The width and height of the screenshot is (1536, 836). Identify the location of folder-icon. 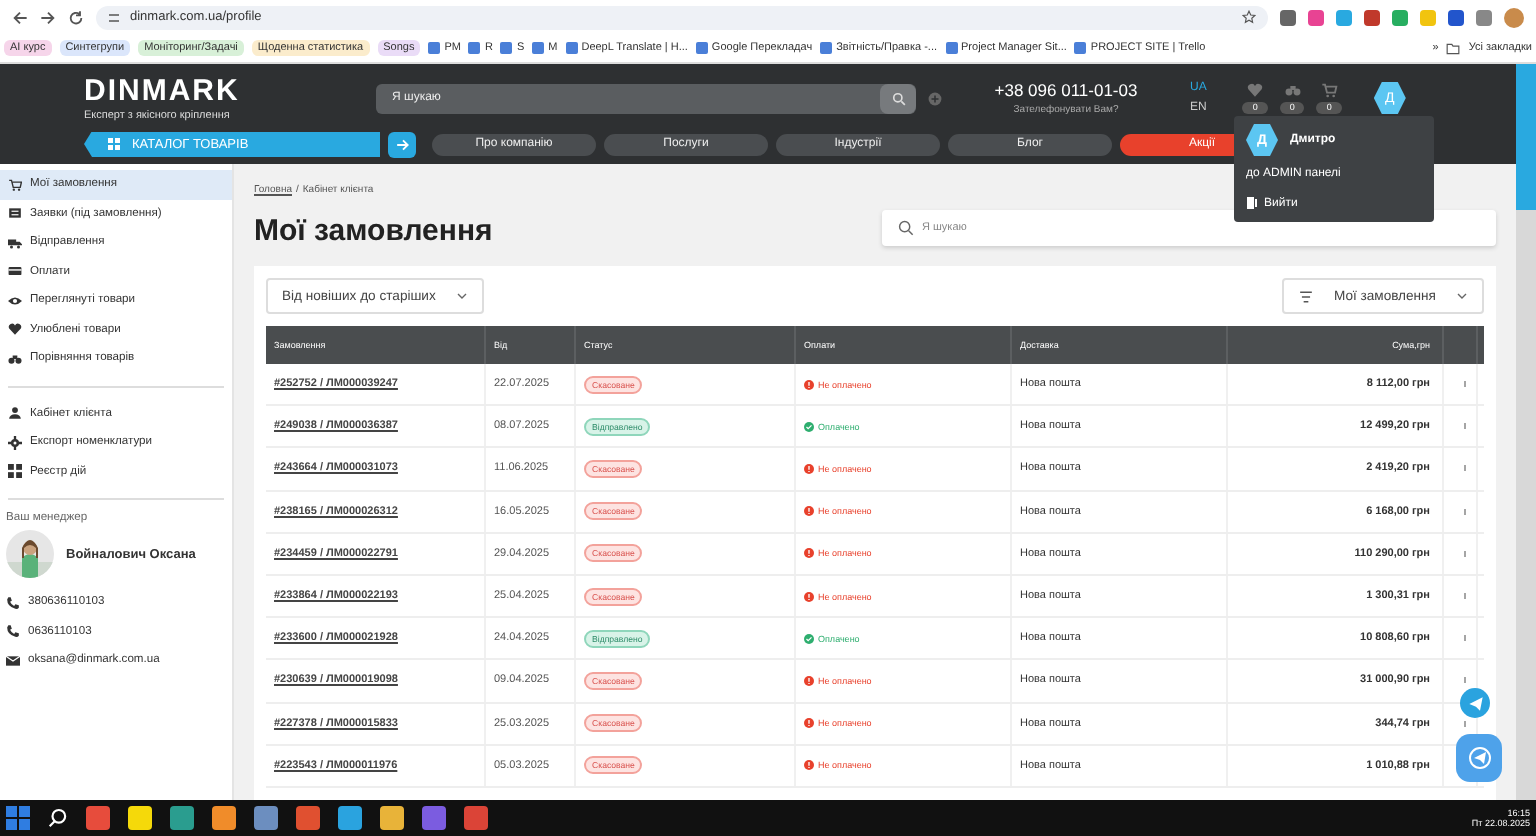
(1453, 48).